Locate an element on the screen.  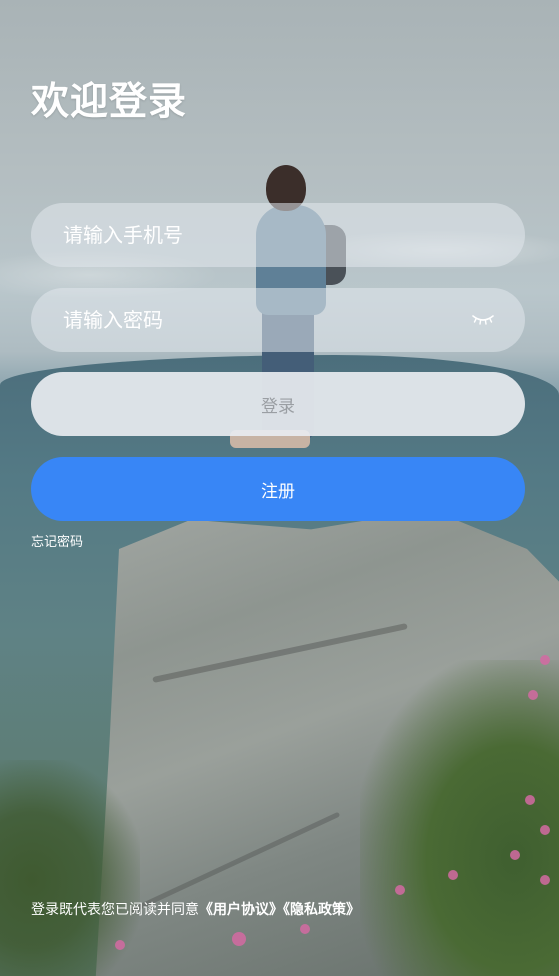
password-field is located at coordinates (278, 320).